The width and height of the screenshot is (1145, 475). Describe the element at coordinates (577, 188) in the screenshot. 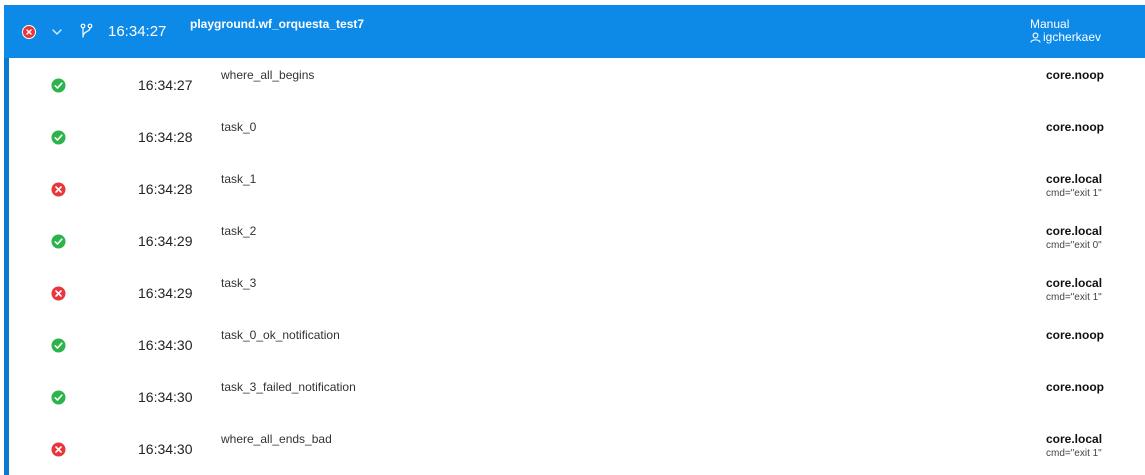

I see `task-row: 16:34:28 task_1 core.local cmd="exit 1"` at that location.